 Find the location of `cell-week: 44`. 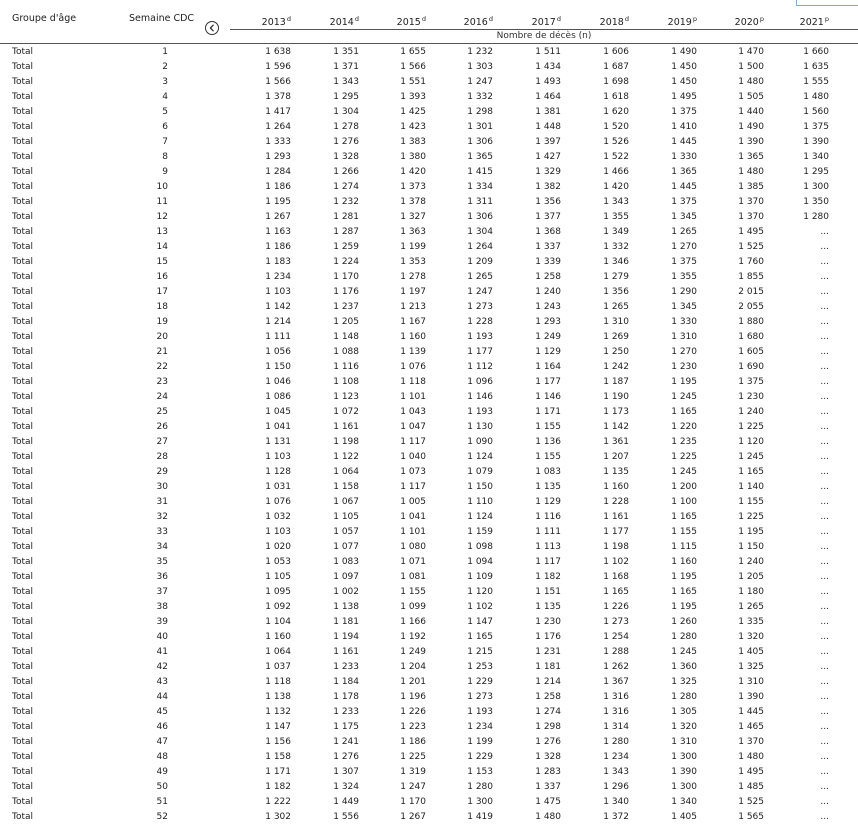

cell-week: 44 is located at coordinates (162, 697).